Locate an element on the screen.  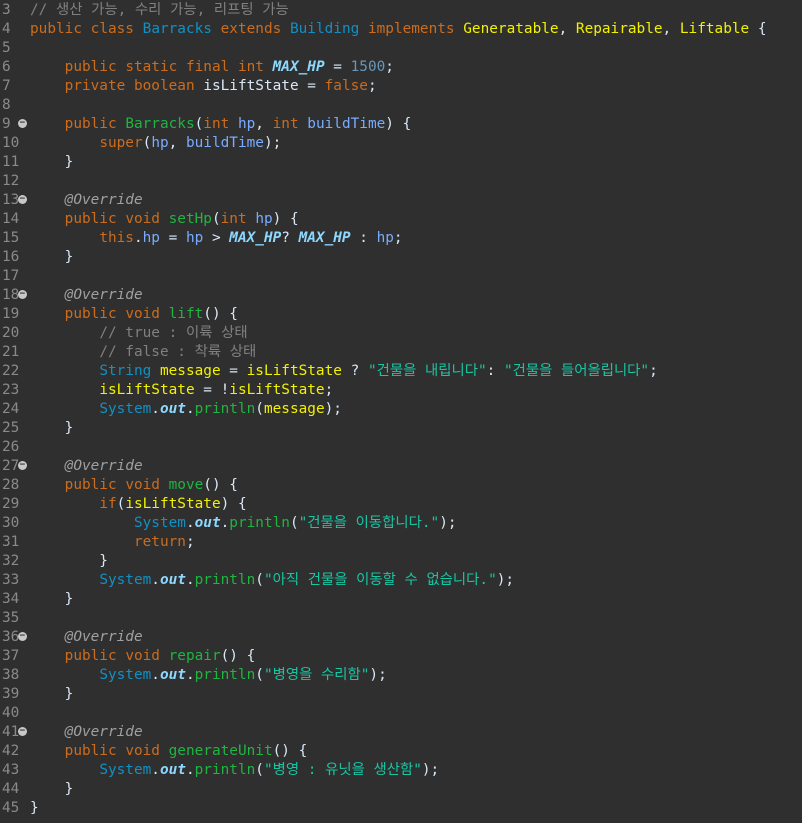
code-line: 35 is located at coordinates (401, 618).